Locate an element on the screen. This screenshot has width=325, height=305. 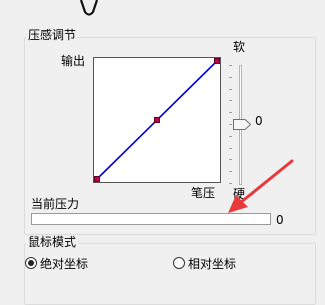
radio-relative-label: 相对坐标 is located at coordinates (212, 264).